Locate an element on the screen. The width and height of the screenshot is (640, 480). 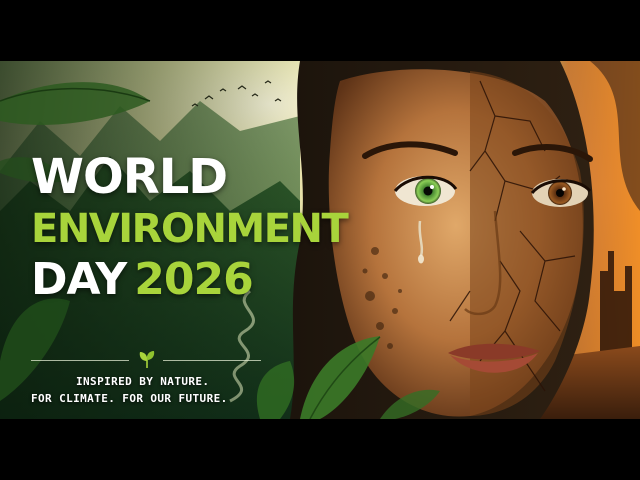
headline-year: 2026 is located at coordinates (193, 279).